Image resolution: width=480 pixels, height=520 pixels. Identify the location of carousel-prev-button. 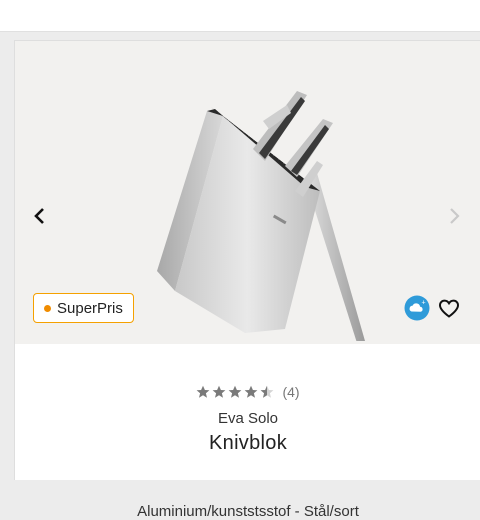
(39, 216).